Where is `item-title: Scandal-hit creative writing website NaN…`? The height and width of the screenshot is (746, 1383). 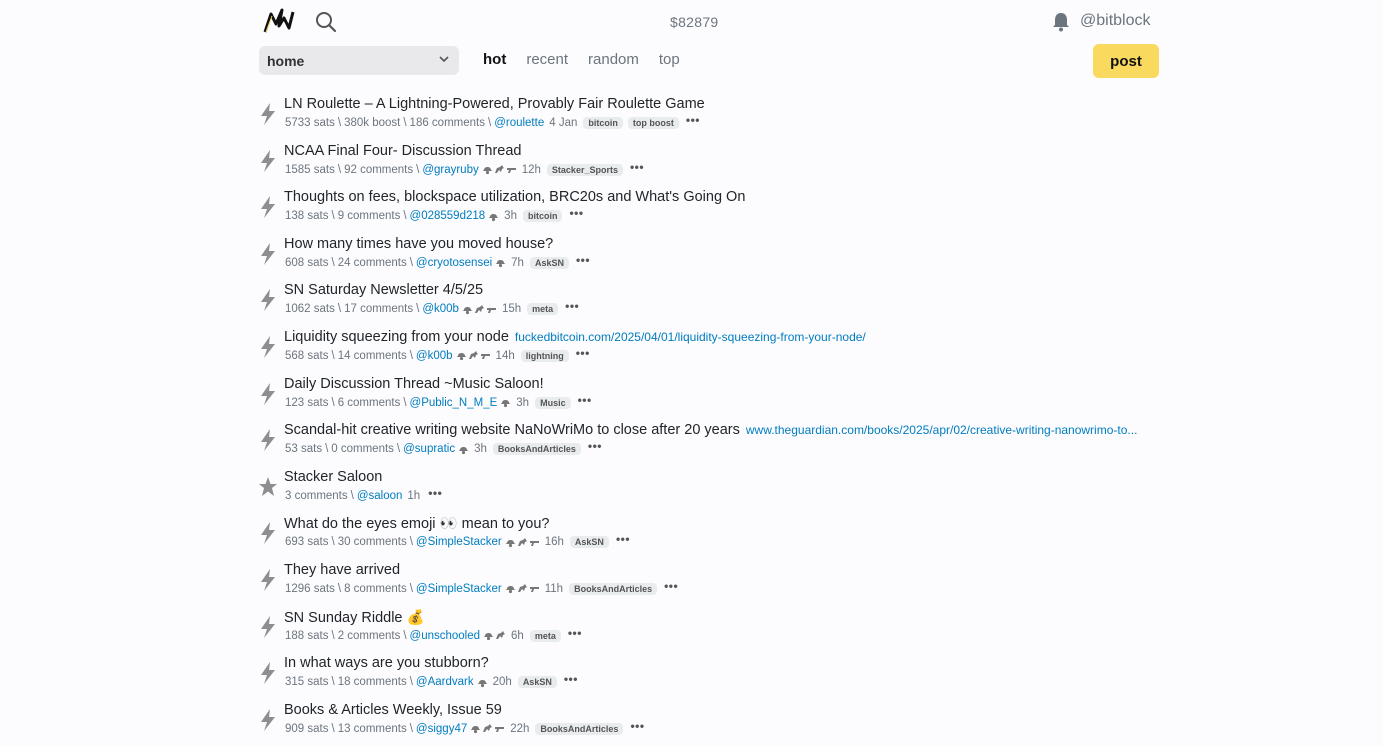 item-title: Scandal-hit creative writing website NaN… is located at coordinates (512, 430).